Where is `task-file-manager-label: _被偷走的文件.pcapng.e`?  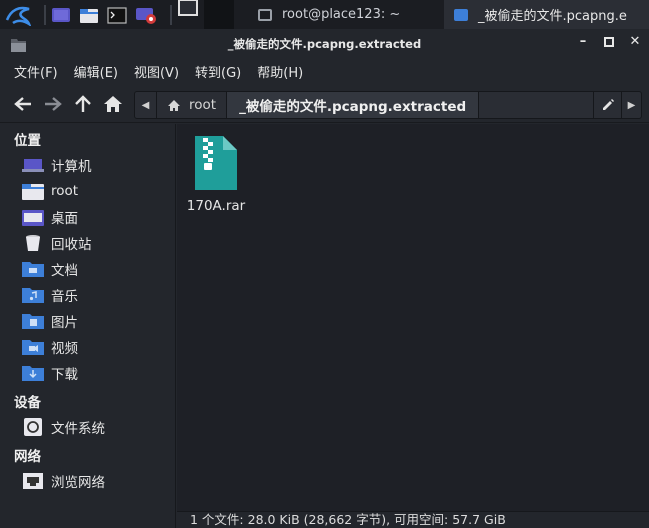
task-file-manager-label: _被偷走的文件.pcapng.e is located at coordinates (552, 16).